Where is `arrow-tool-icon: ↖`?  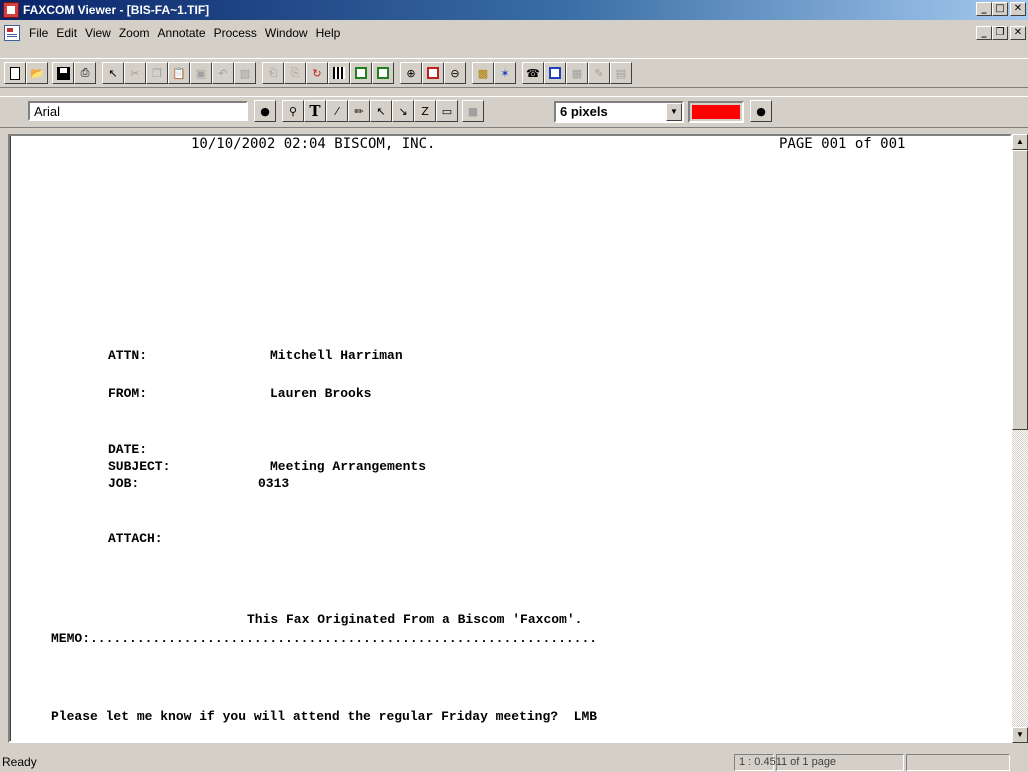 arrow-tool-icon: ↖ is located at coordinates (381, 111).